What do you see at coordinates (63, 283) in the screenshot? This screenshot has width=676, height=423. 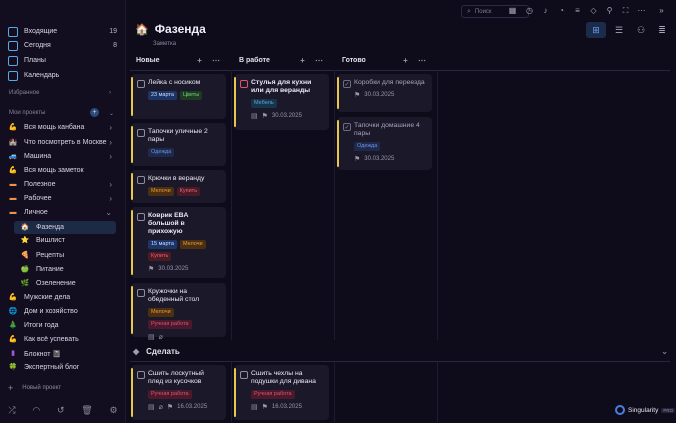 I see `sidebar-project-11: 🌿 Озеленение` at bounding box center [63, 283].